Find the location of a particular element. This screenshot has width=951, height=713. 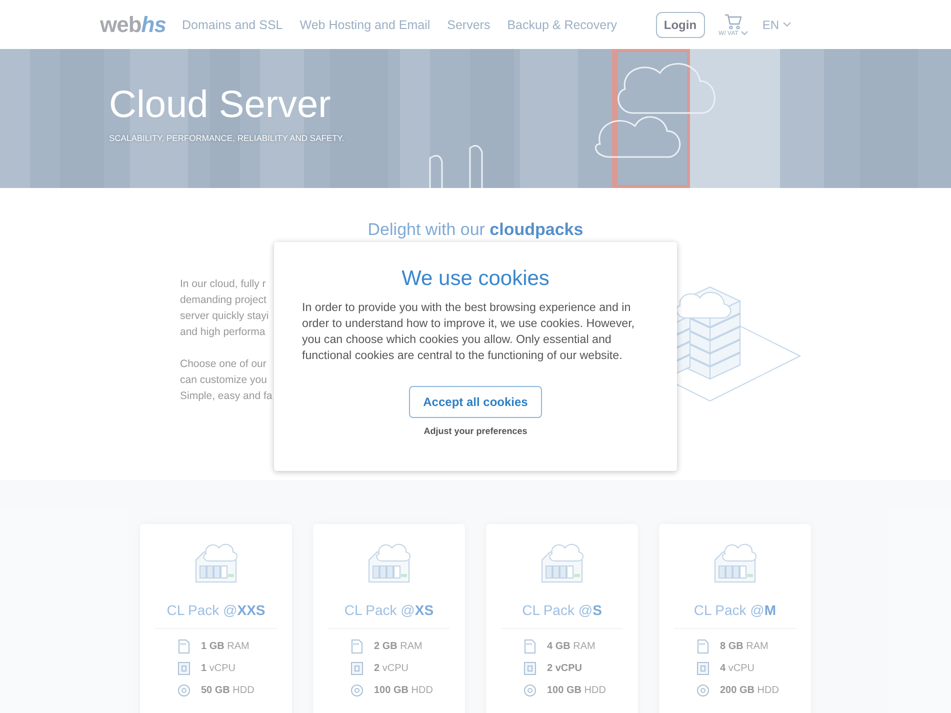

pack-name: CL Pack @M is located at coordinates (735, 610).